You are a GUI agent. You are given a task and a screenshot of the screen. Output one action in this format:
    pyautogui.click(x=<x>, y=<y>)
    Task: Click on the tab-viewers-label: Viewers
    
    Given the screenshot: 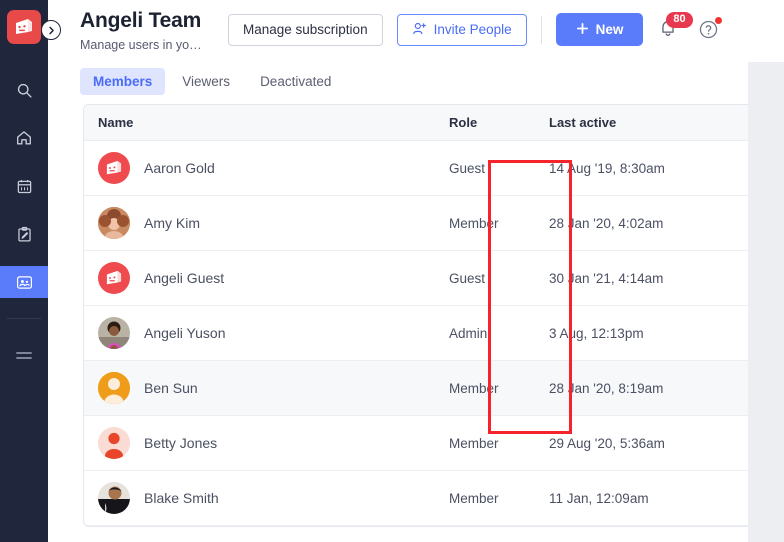 What is the action you would take?
    pyautogui.click(x=206, y=81)
    